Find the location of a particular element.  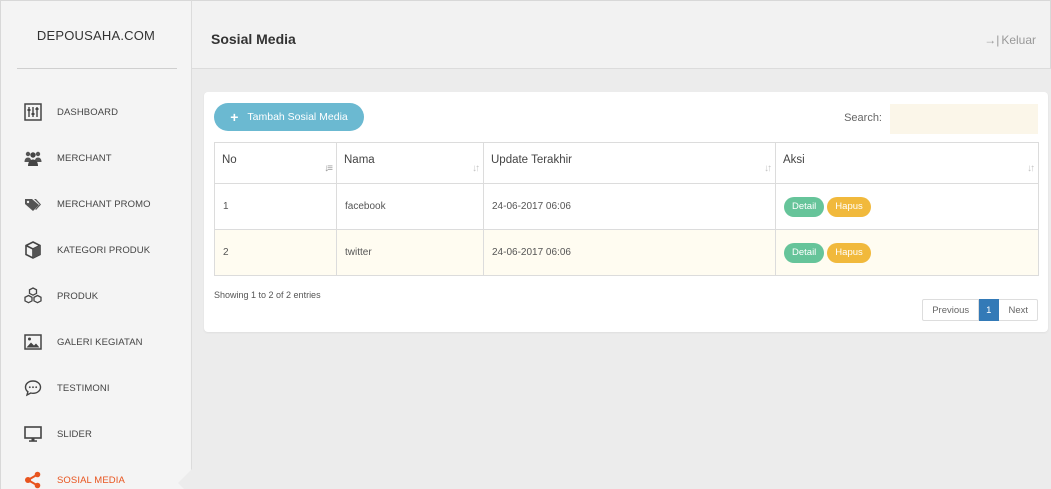

dashboard-icon is located at coordinates (33, 112).